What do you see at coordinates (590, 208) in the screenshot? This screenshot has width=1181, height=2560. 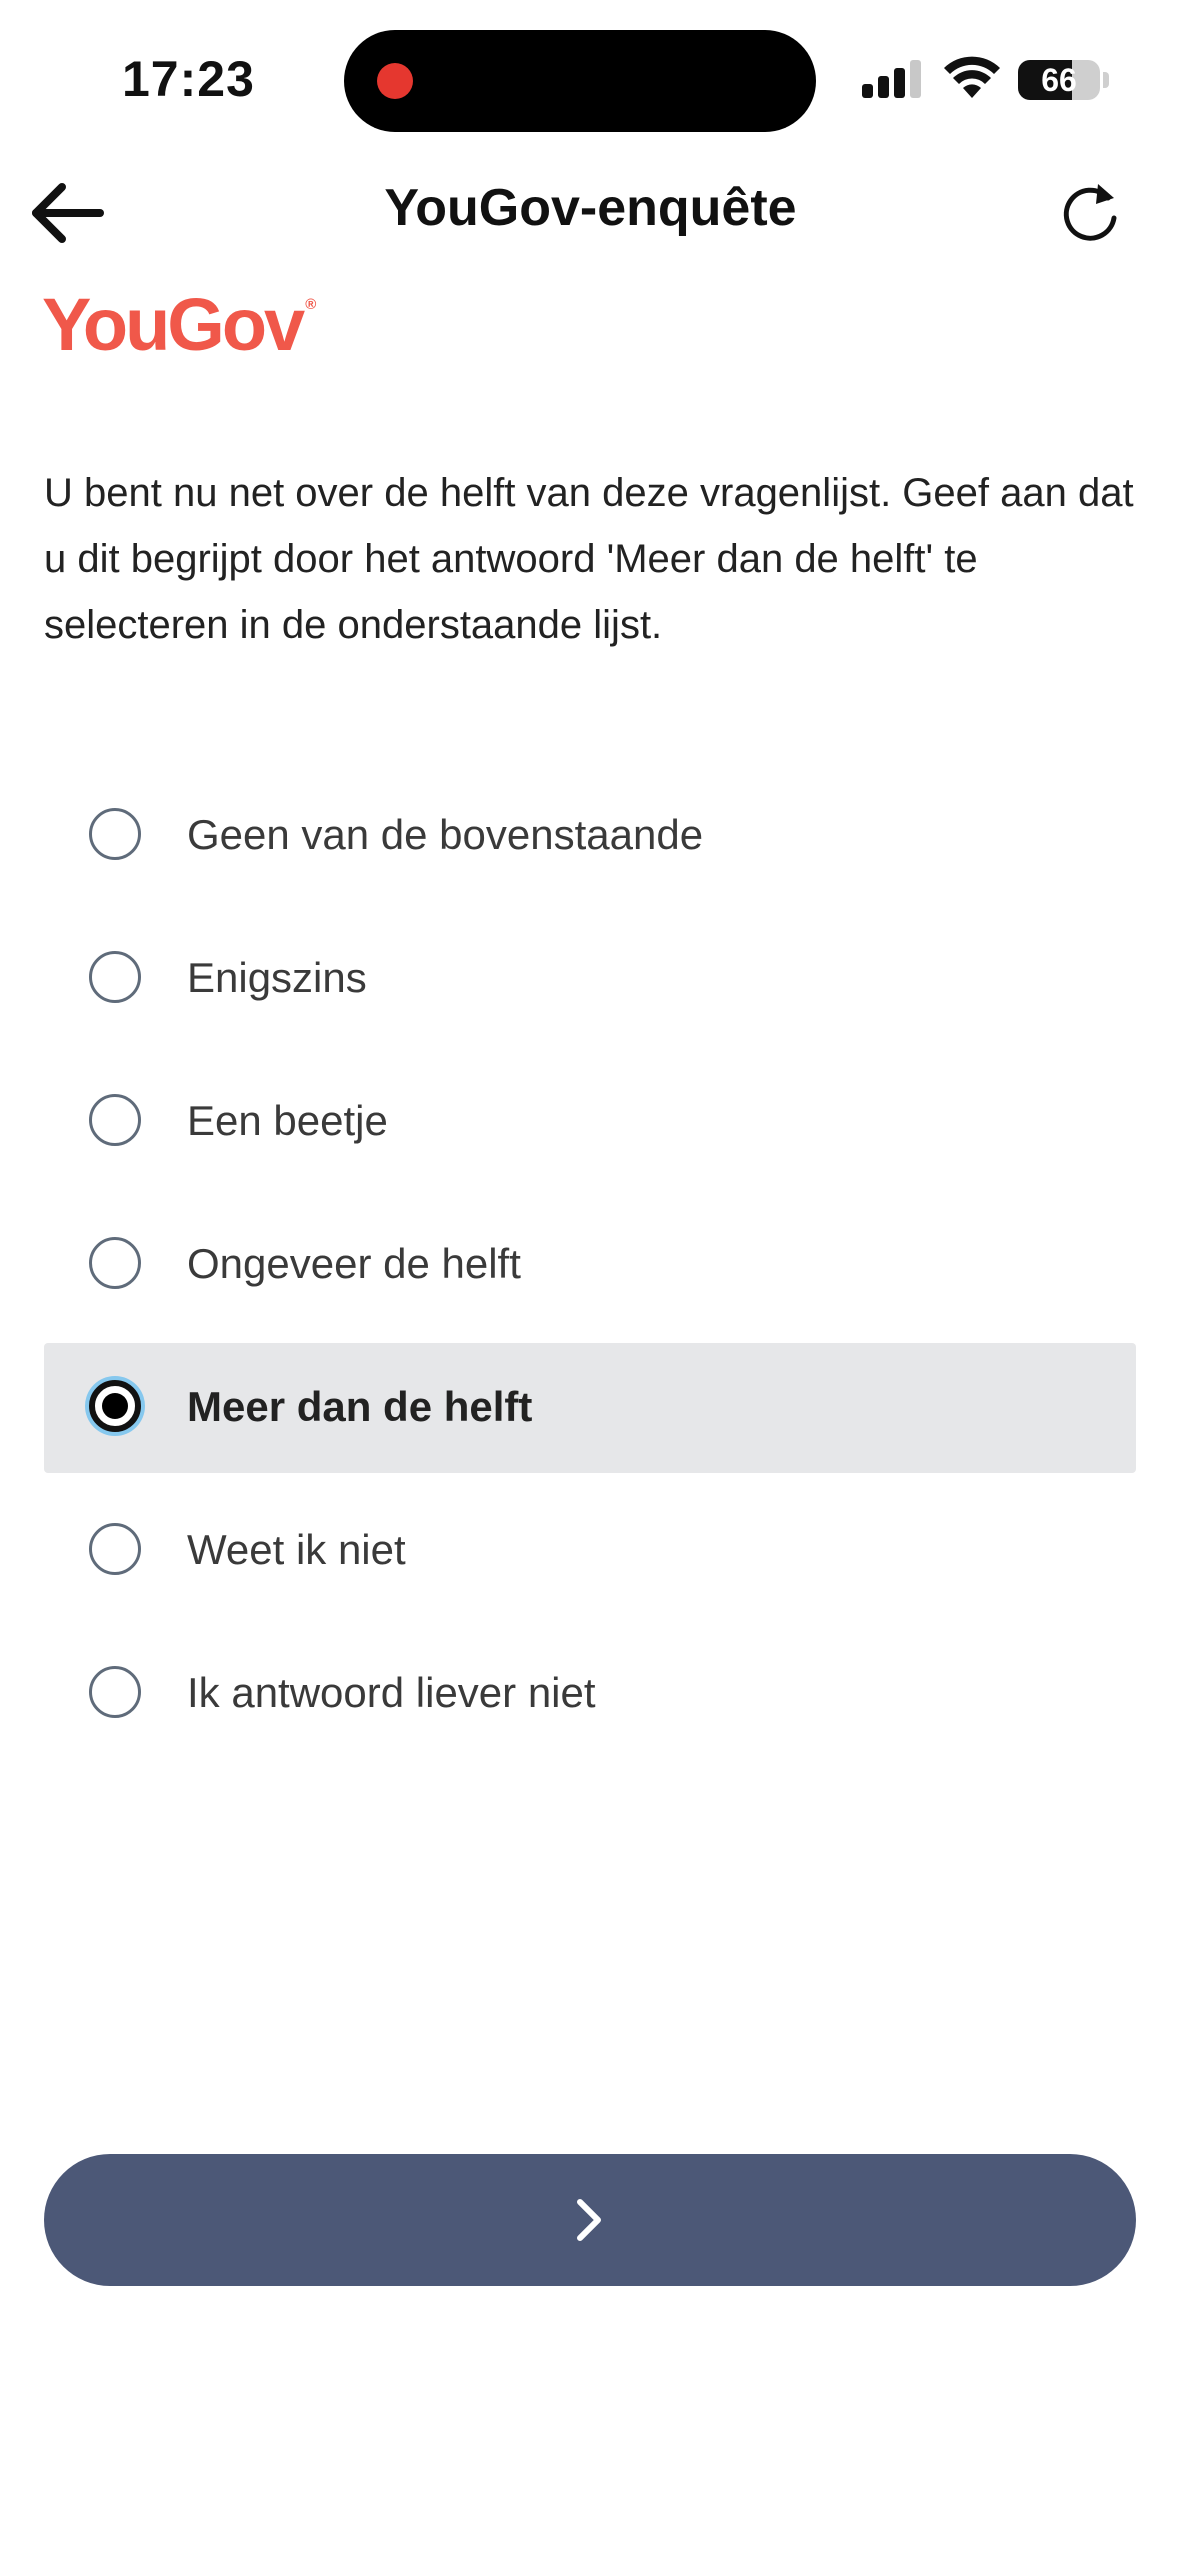 I see `page-title: YouGov-enquête` at bounding box center [590, 208].